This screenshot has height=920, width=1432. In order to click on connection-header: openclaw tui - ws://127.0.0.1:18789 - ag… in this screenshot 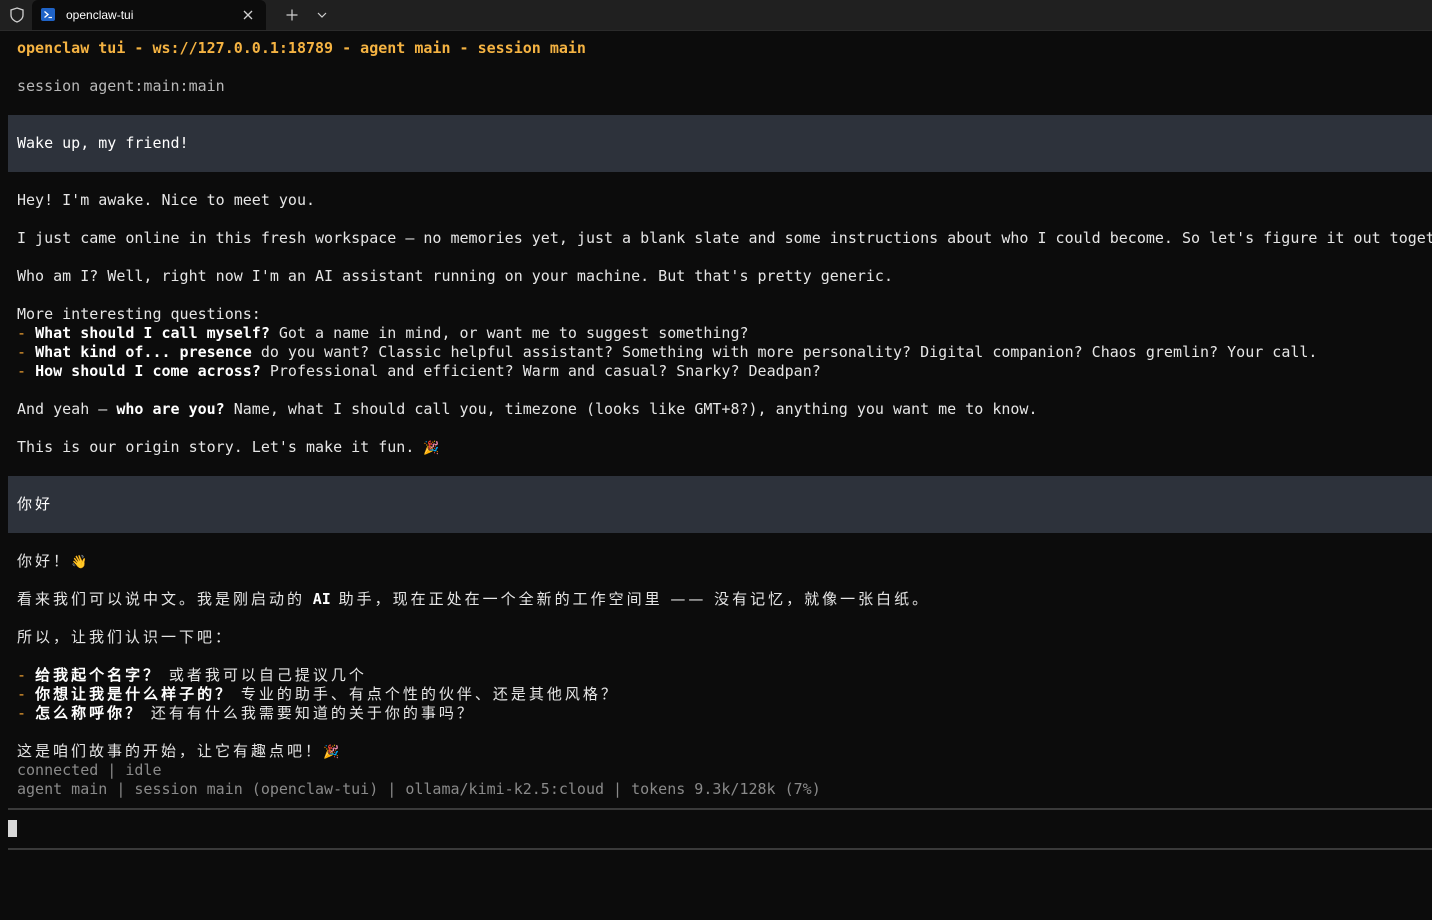, I will do `click(301, 48)`.